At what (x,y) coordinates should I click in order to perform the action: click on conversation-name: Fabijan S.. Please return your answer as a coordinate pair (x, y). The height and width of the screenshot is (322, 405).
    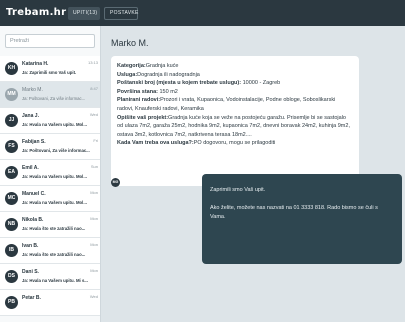
    Looking at the image, I should click on (34, 142).